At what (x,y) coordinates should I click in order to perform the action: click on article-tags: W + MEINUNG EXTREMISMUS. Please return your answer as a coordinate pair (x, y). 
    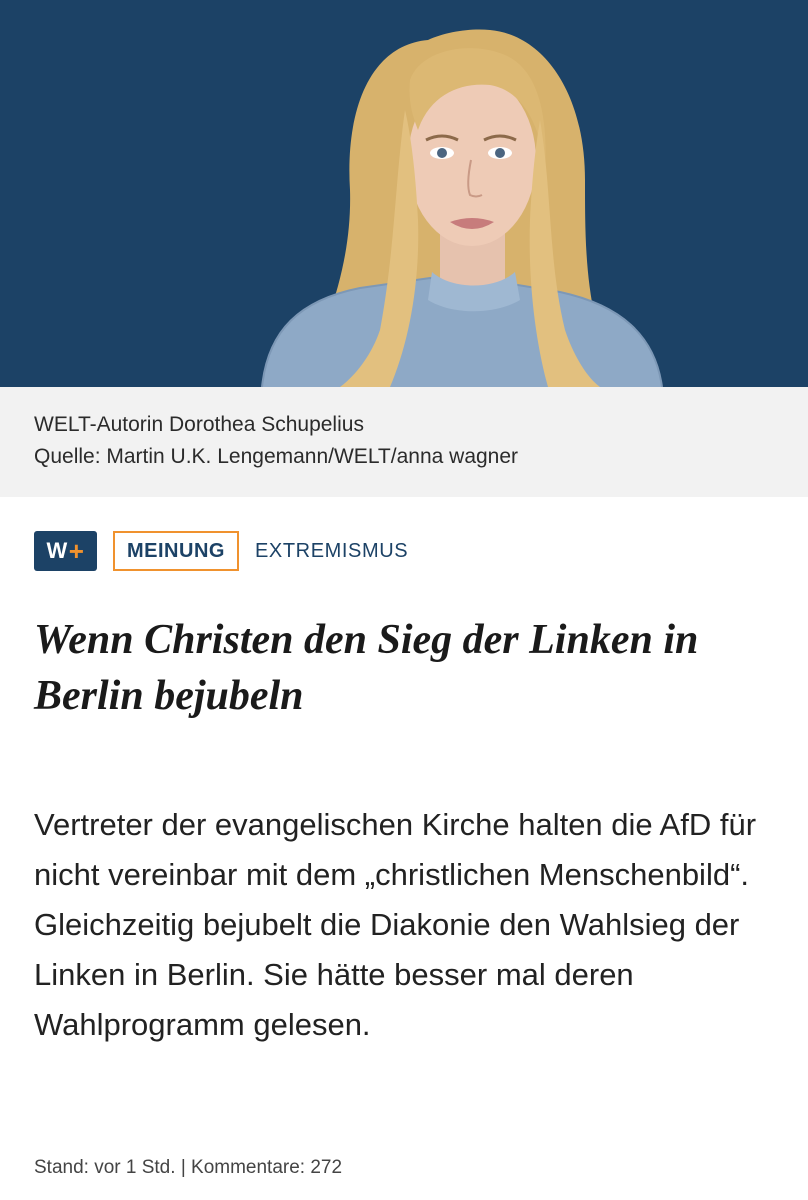
    Looking at the image, I should click on (221, 551).